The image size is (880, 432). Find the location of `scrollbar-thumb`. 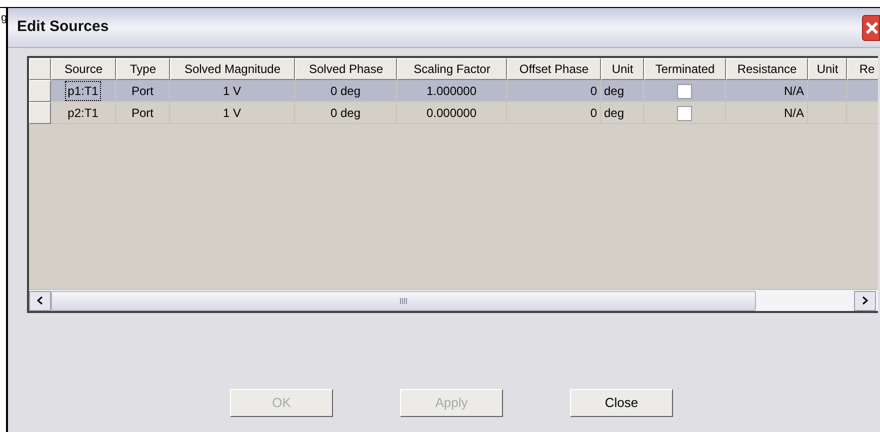

scrollbar-thumb is located at coordinates (403, 300).